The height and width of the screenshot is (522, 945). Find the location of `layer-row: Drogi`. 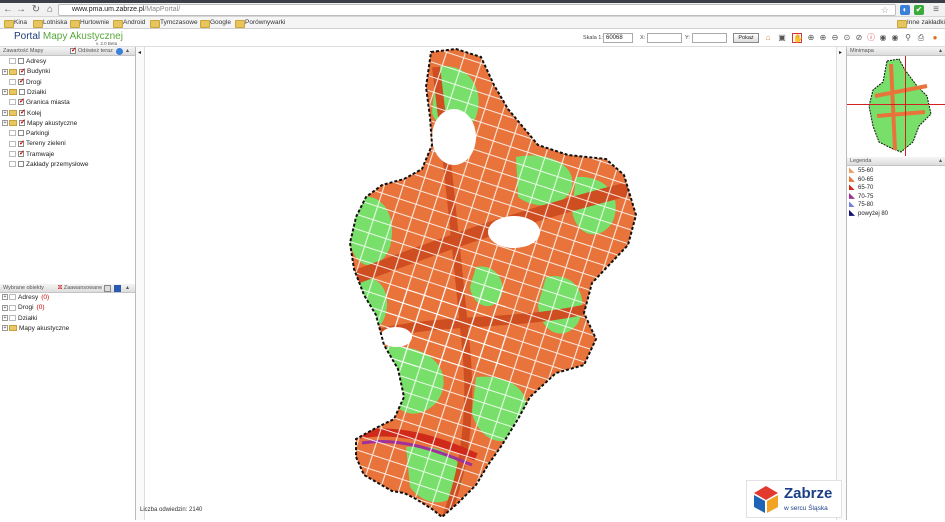

layer-row: Drogi is located at coordinates (22, 82).